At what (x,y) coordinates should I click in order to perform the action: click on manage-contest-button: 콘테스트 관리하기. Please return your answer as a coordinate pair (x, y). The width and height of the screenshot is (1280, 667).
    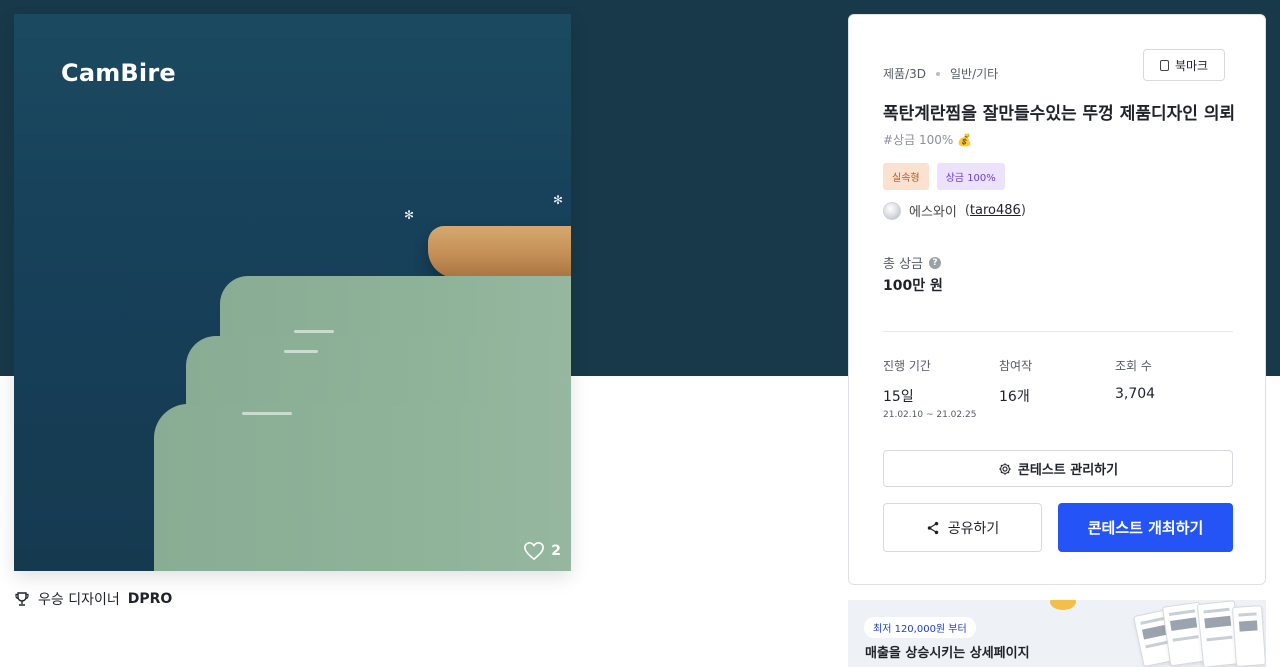
    Looking at the image, I should click on (1058, 468).